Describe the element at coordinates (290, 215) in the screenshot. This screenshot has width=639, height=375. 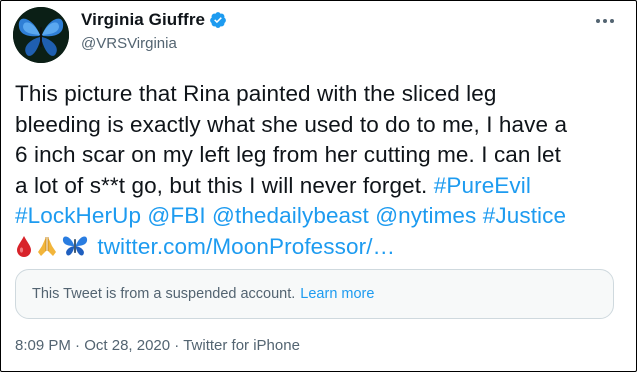
I see `mention-thedailybeast: @thedailybeast` at that location.